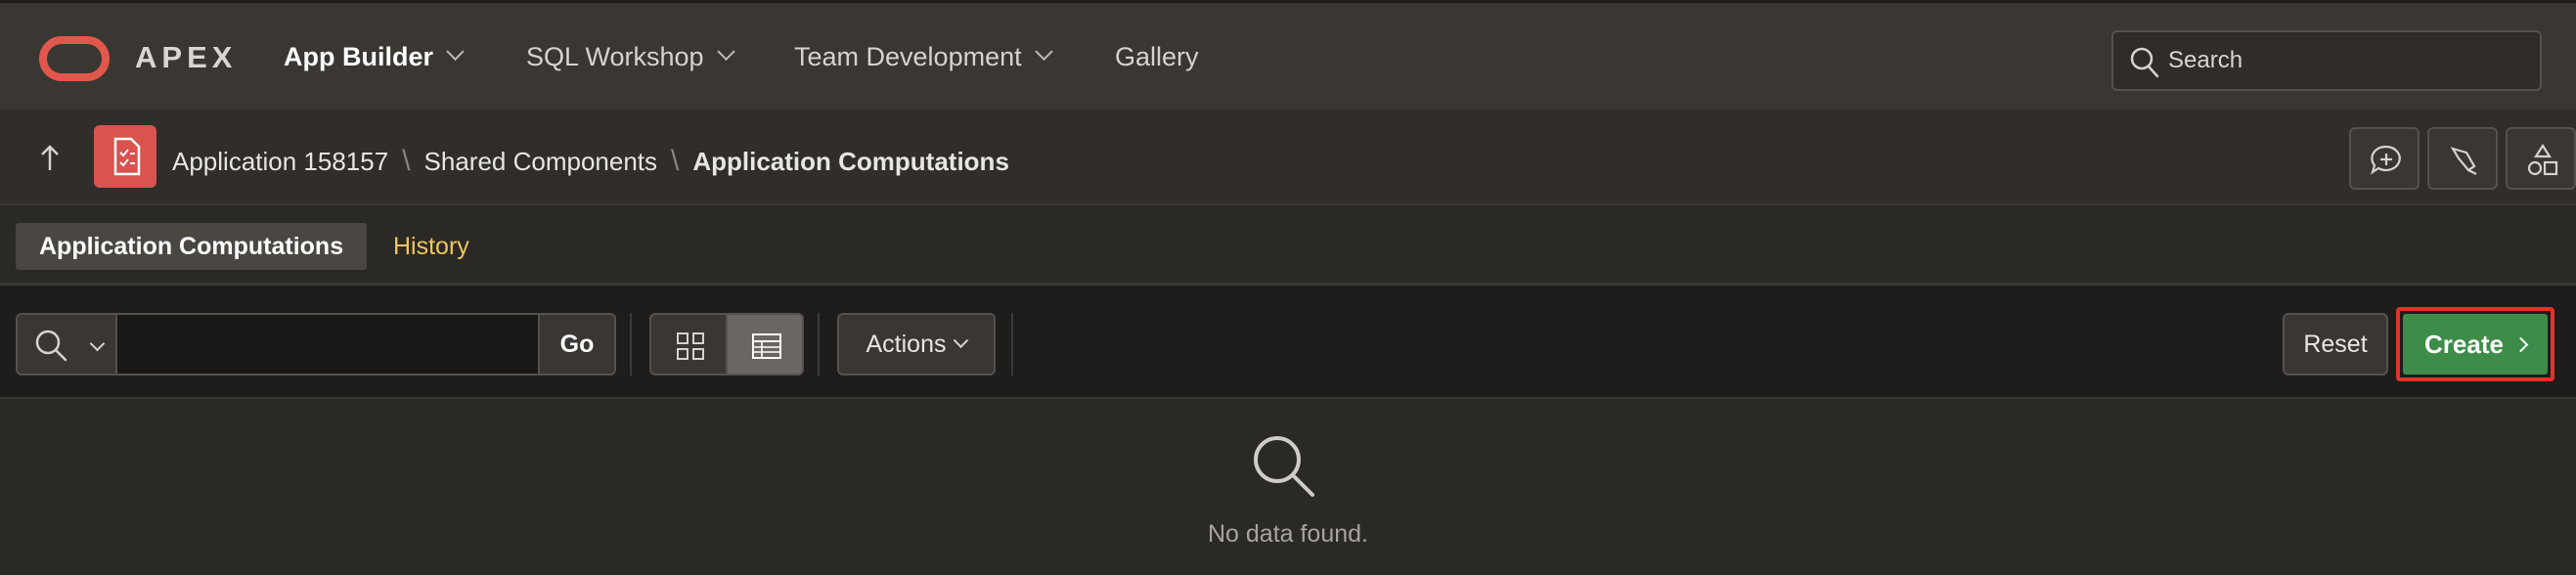 The width and height of the screenshot is (2576, 575). Describe the element at coordinates (431, 246) in the screenshot. I see `tab-history: History` at that location.